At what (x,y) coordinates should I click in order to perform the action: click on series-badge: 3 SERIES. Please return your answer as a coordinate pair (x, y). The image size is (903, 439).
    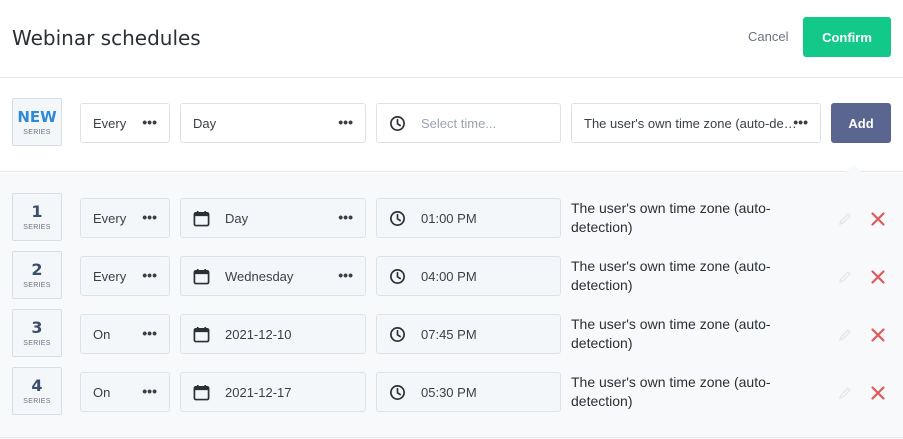
    Looking at the image, I should click on (37, 333).